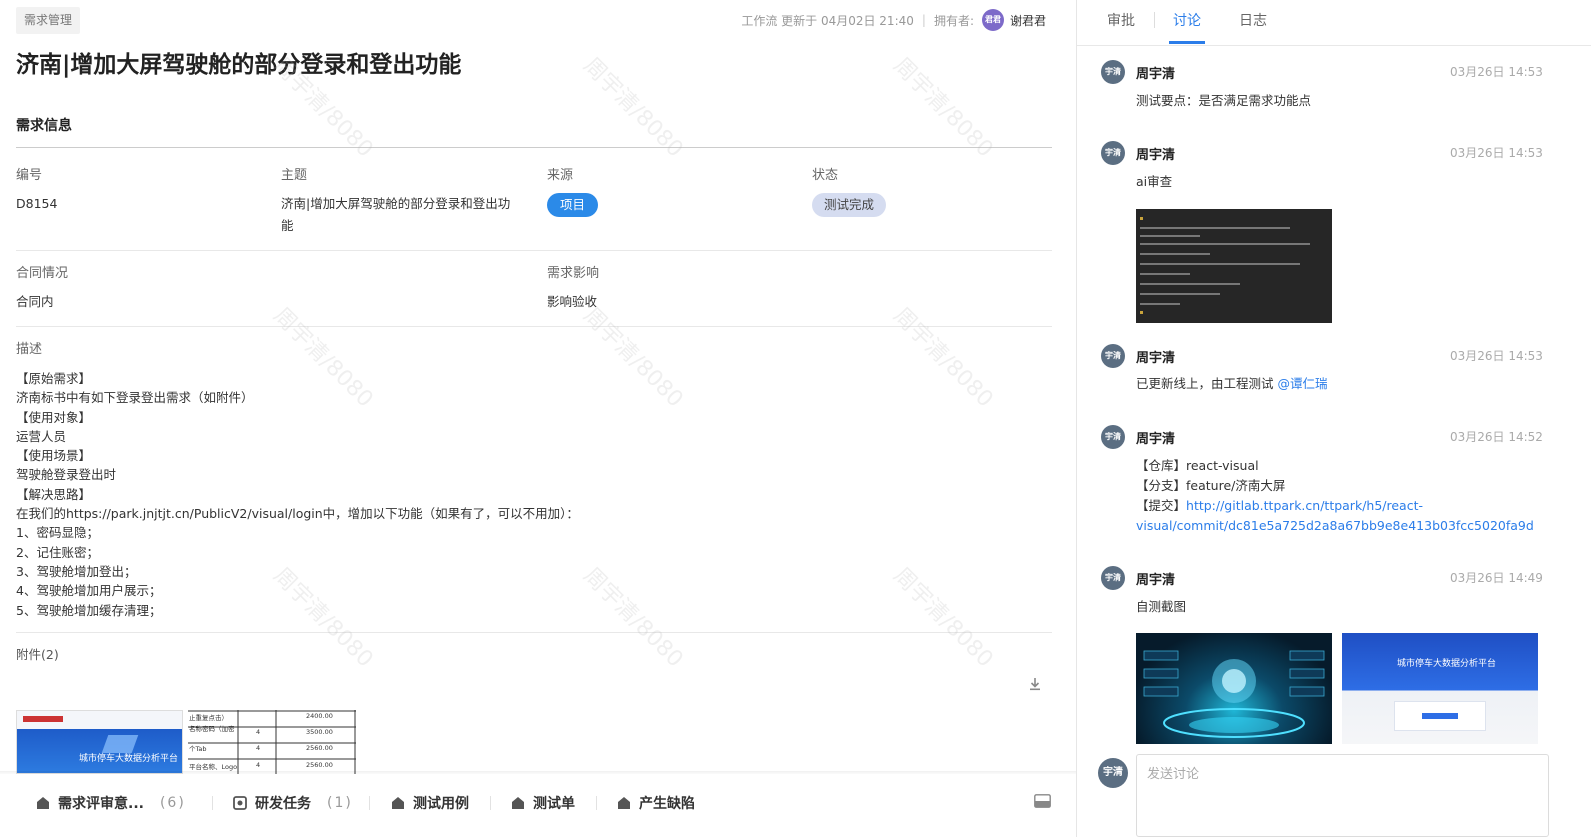 The image size is (1591, 837). I want to click on logo-bar, so click(43, 719).